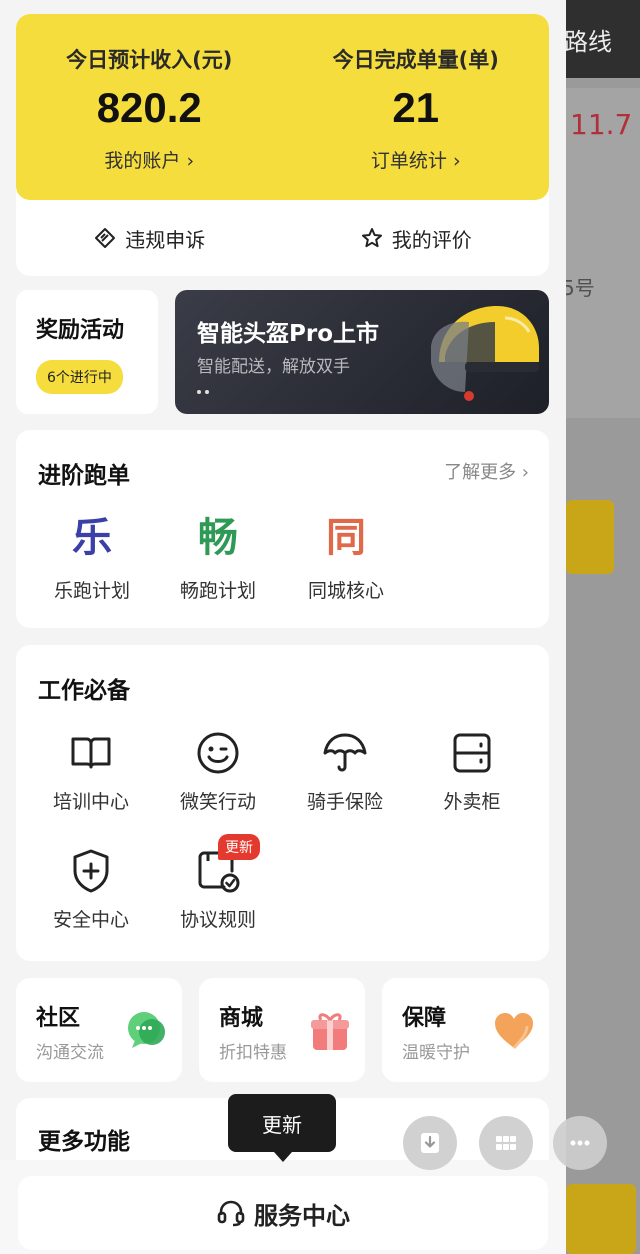  I want to click on work-title: 工作必备, so click(84, 691).